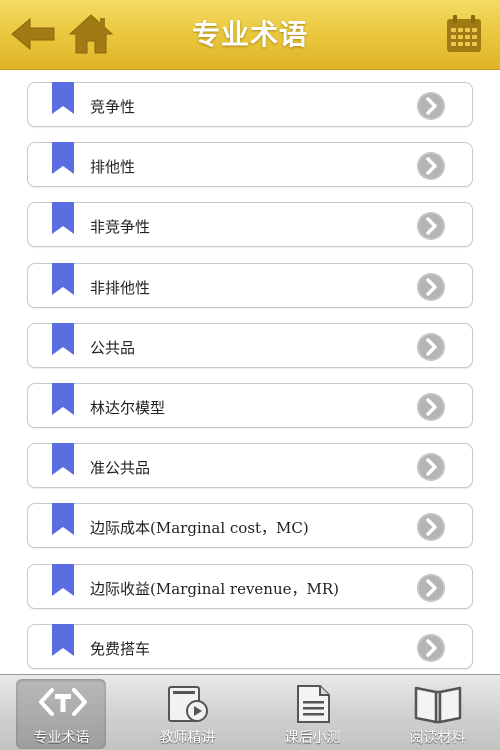 The width and height of the screenshot is (500, 750). Describe the element at coordinates (113, 348) in the screenshot. I see `list-item-label: 公共品` at that location.